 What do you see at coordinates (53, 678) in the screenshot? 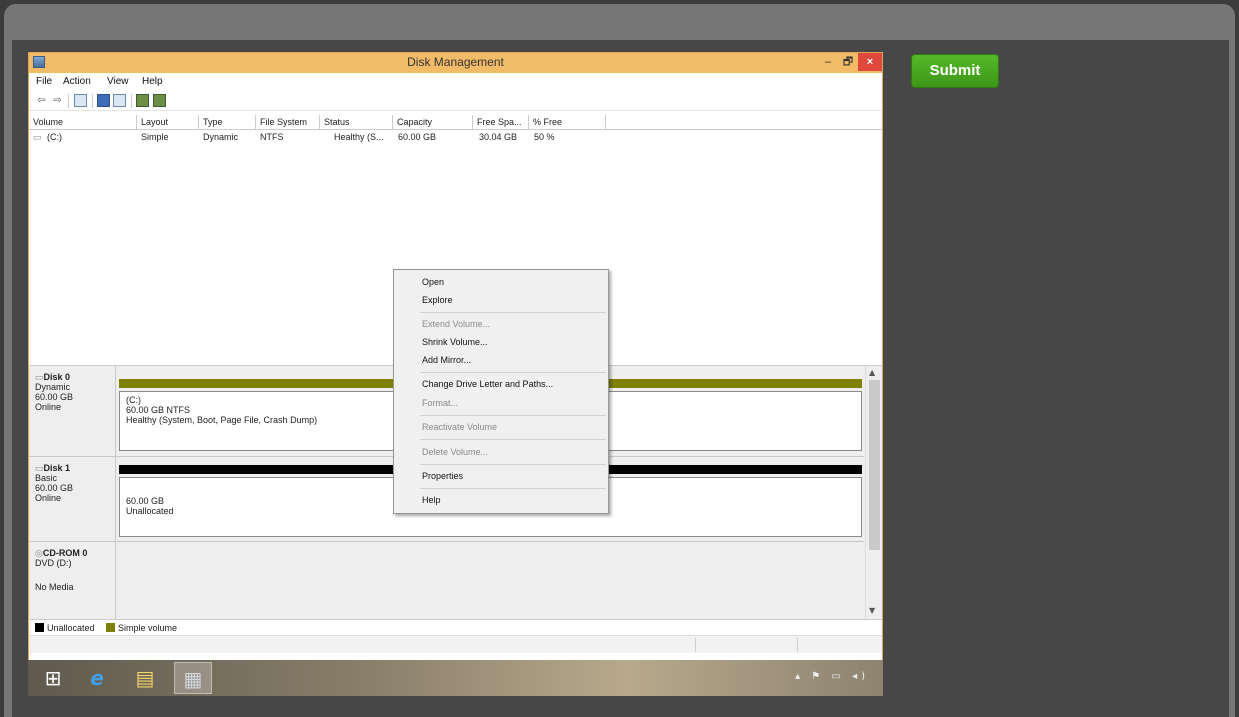
I see `start-windows-icon: ⊞` at bounding box center [53, 678].